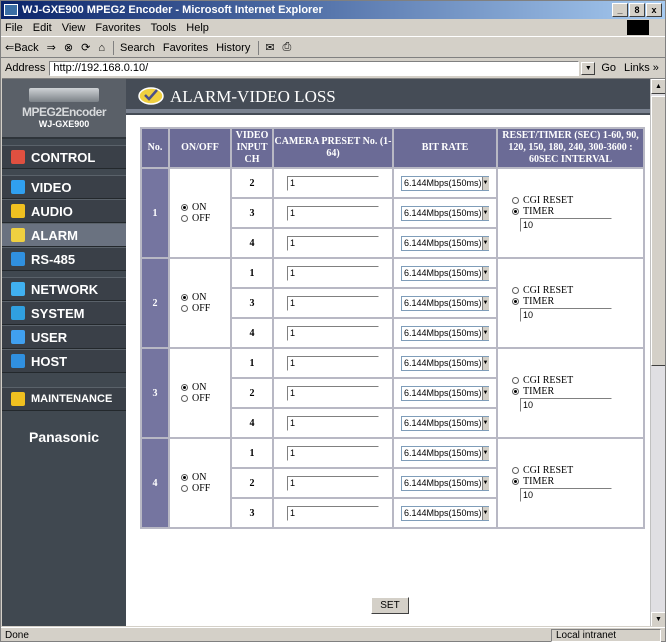 The height and width of the screenshot is (642, 666). Describe the element at coordinates (548, 200) in the screenshot. I see `cgi-reset-label: CGI RESET` at that location.